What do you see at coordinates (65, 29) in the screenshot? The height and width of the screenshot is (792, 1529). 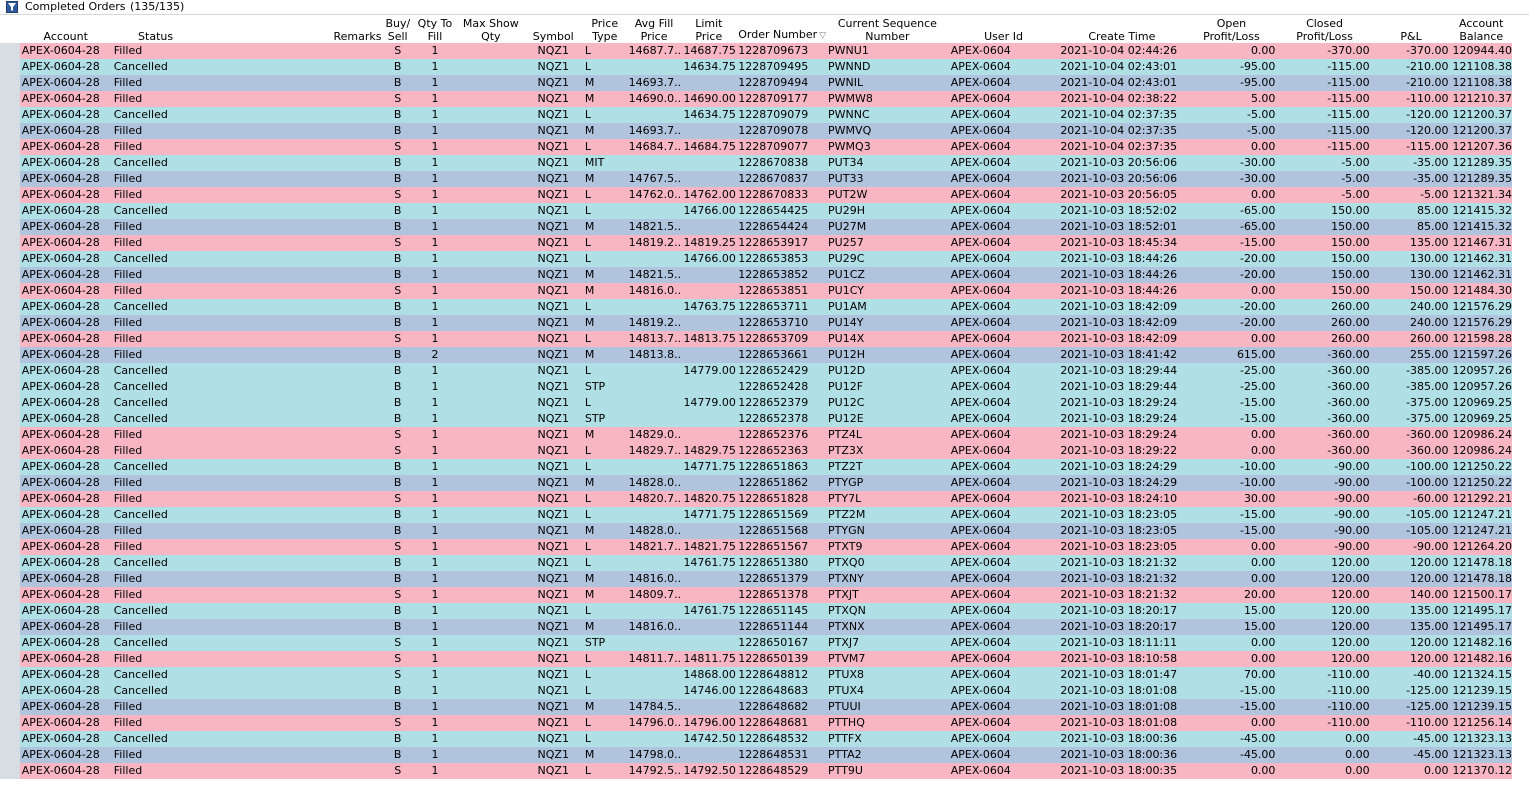 I see `col-header-account: Account` at bounding box center [65, 29].